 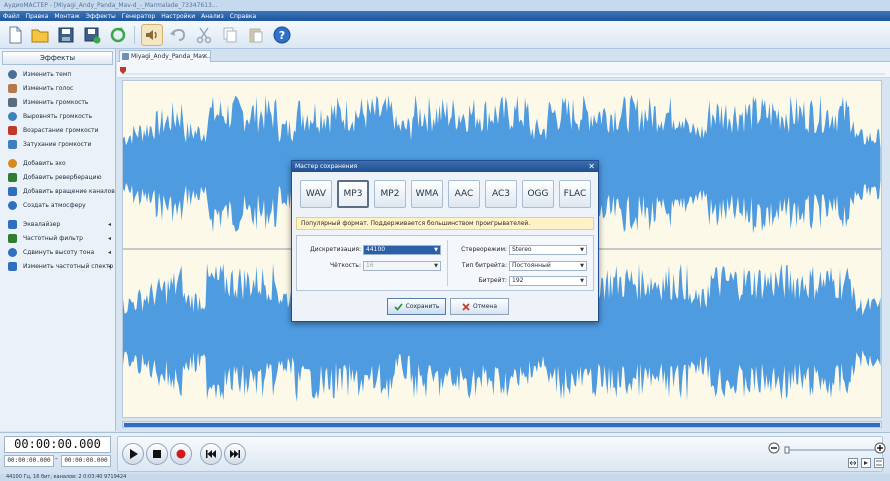 What do you see at coordinates (501, 194) in the screenshot?
I see `format-ac3-button: AC3` at bounding box center [501, 194].